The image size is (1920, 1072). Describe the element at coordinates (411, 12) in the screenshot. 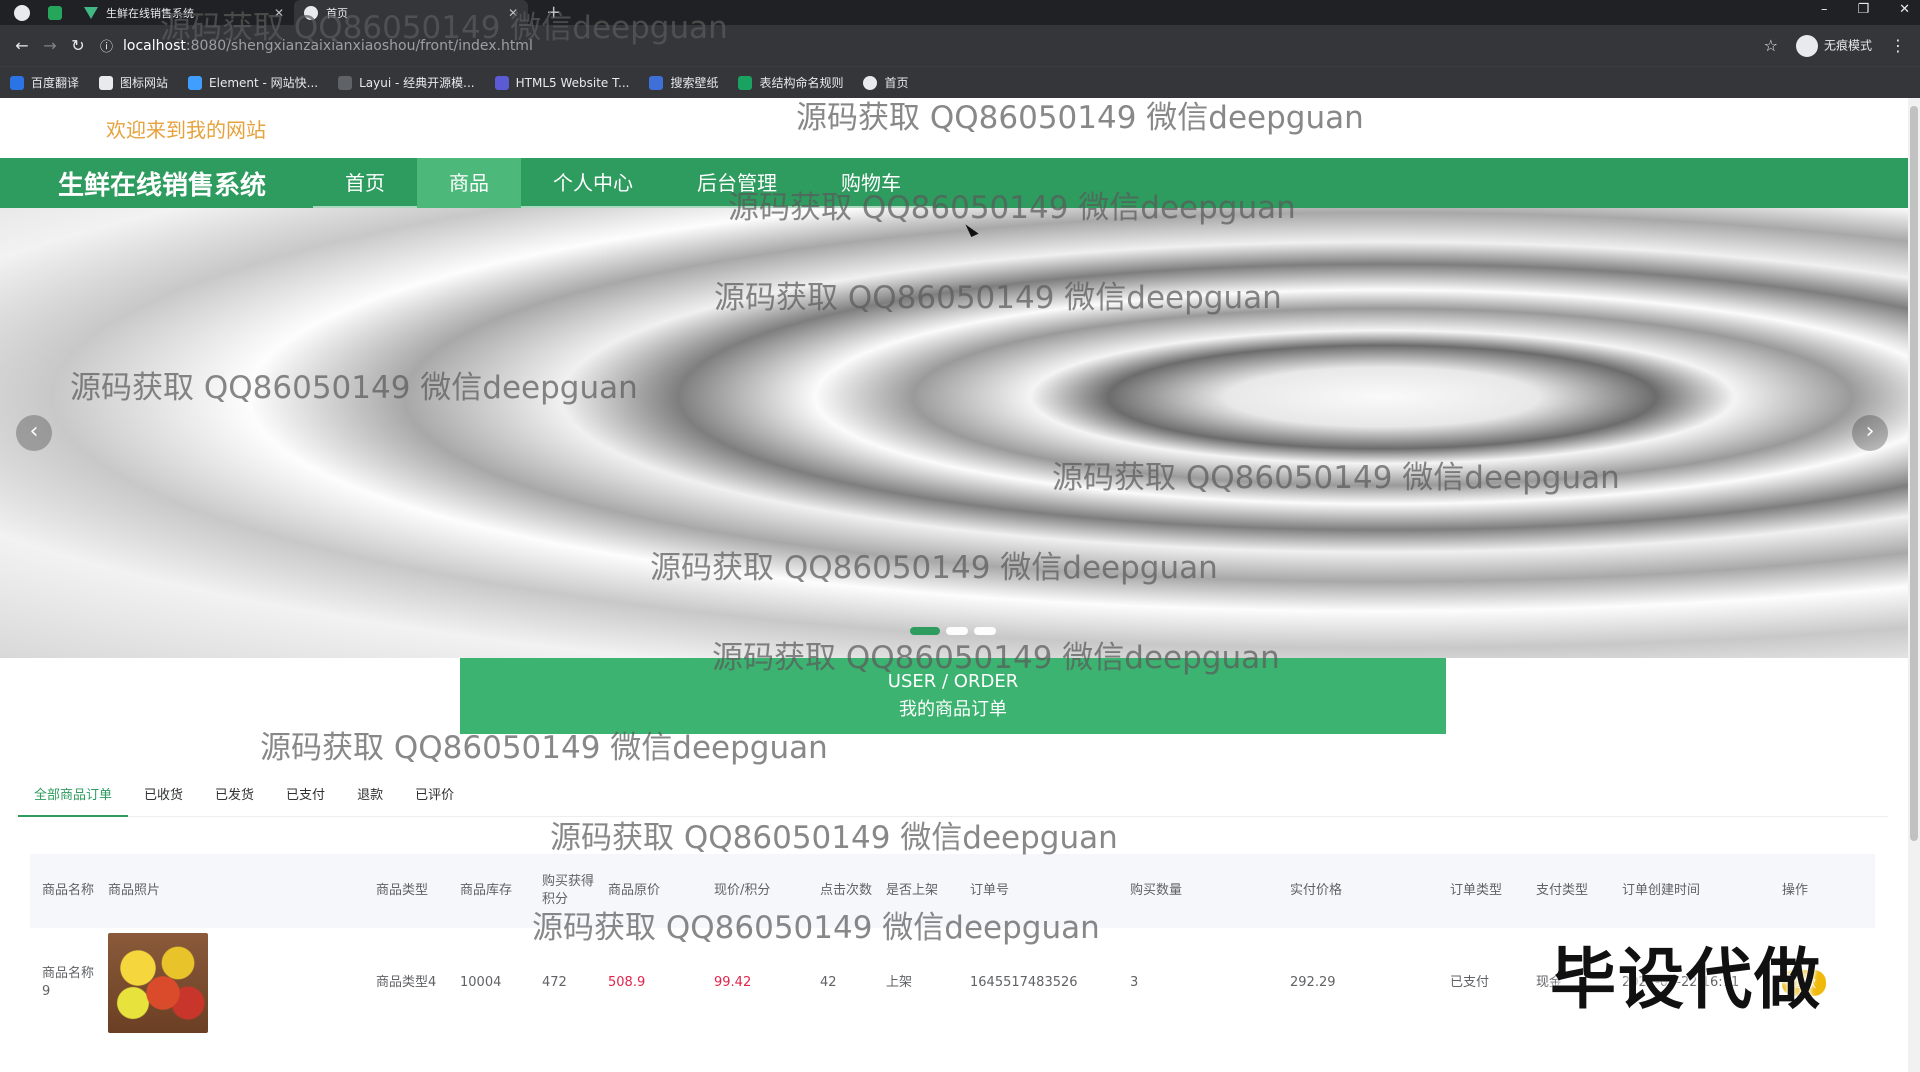

I see `browser-tab-2: 首页 ✕` at that location.